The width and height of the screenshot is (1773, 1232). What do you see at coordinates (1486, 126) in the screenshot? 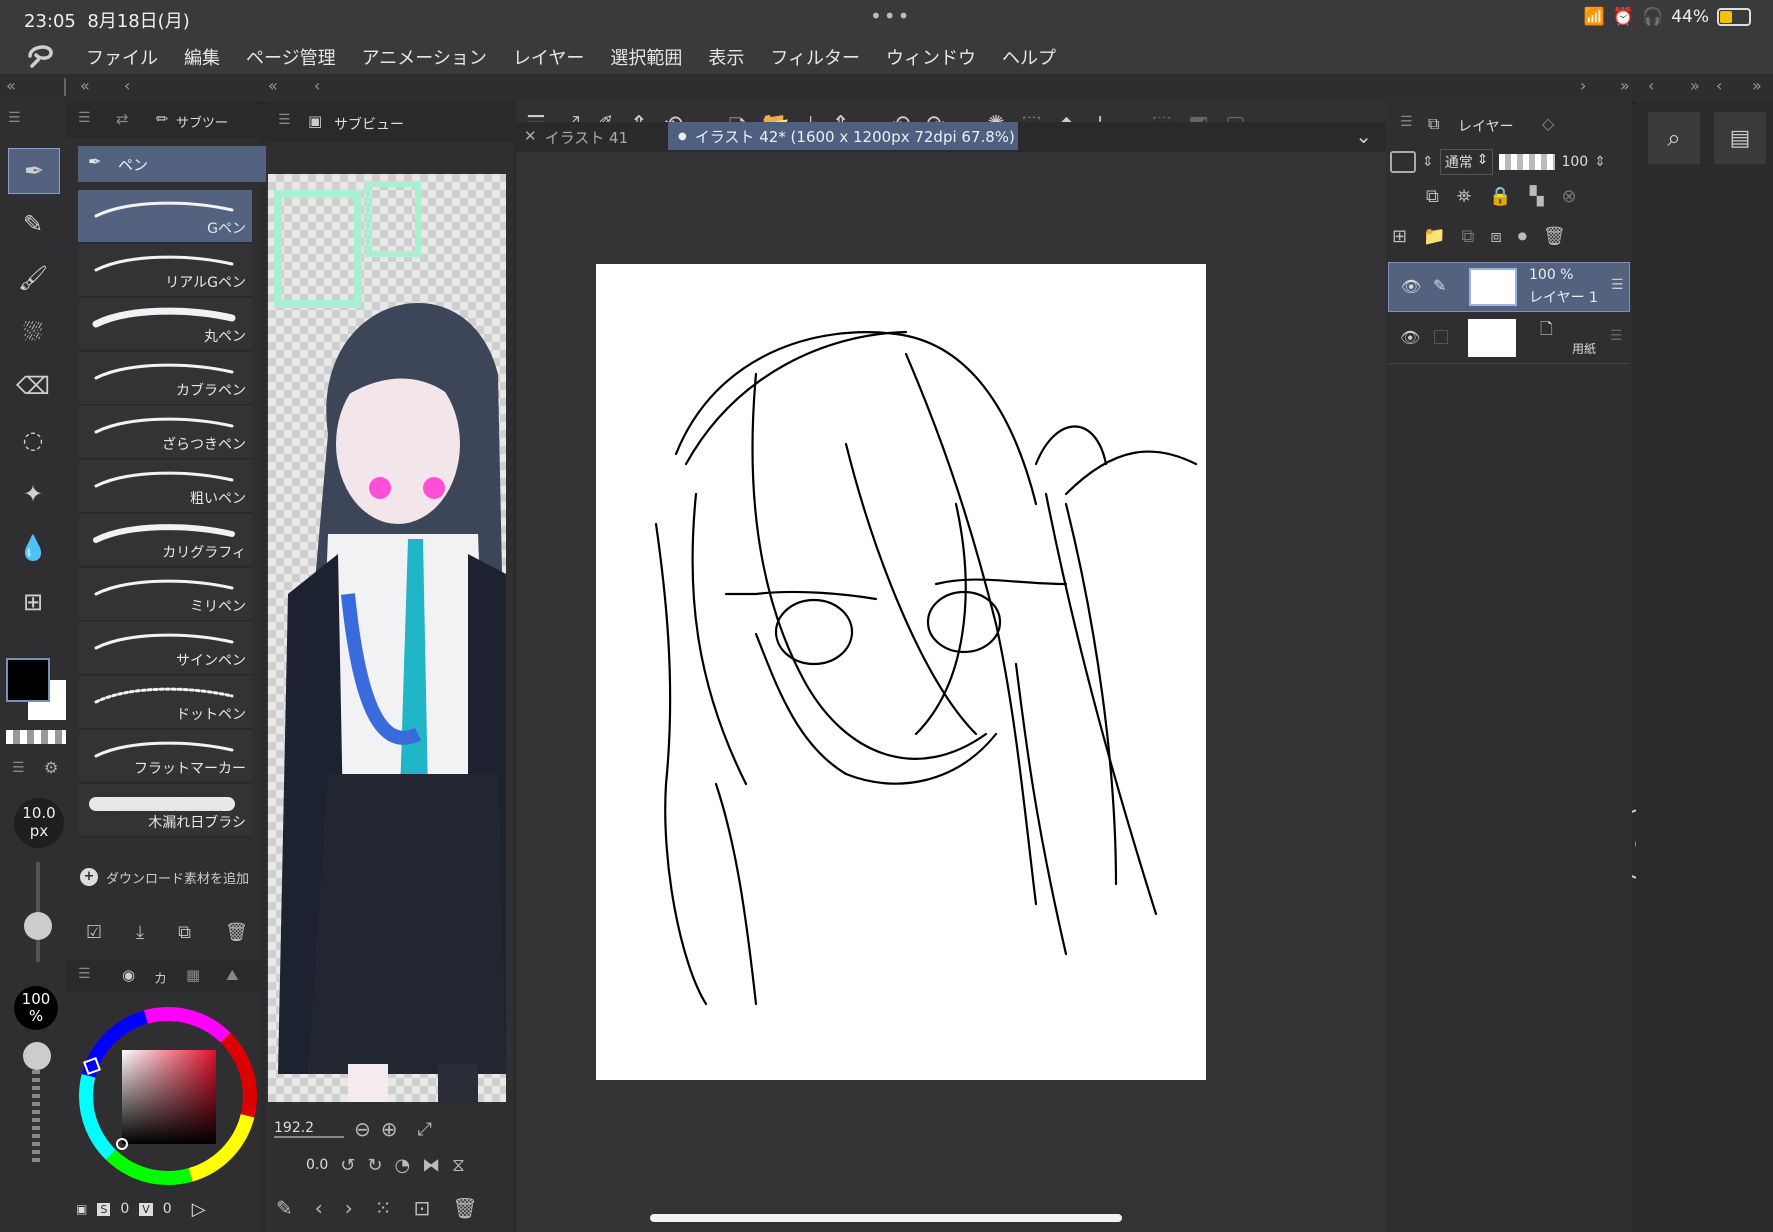
I see `layer-tab-label: レイヤー` at bounding box center [1486, 126].